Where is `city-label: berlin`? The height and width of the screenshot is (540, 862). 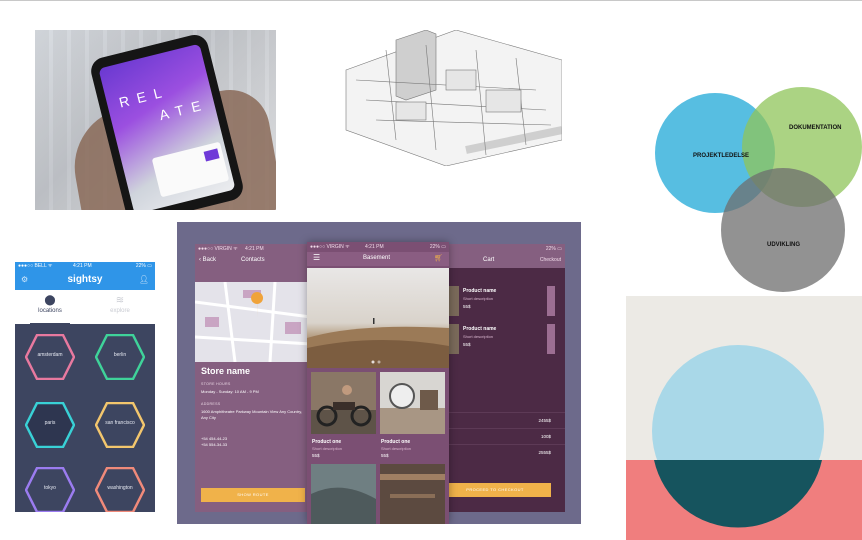
city-label: berlin is located at coordinates (120, 355).